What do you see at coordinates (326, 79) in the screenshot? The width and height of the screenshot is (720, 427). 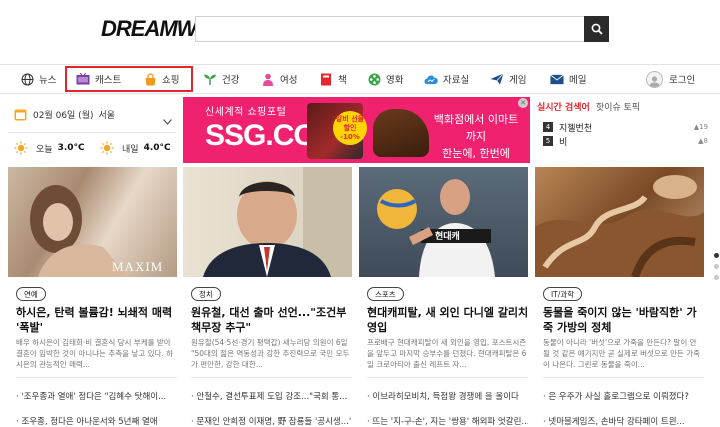 I see `book-icon` at bounding box center [326, 79].